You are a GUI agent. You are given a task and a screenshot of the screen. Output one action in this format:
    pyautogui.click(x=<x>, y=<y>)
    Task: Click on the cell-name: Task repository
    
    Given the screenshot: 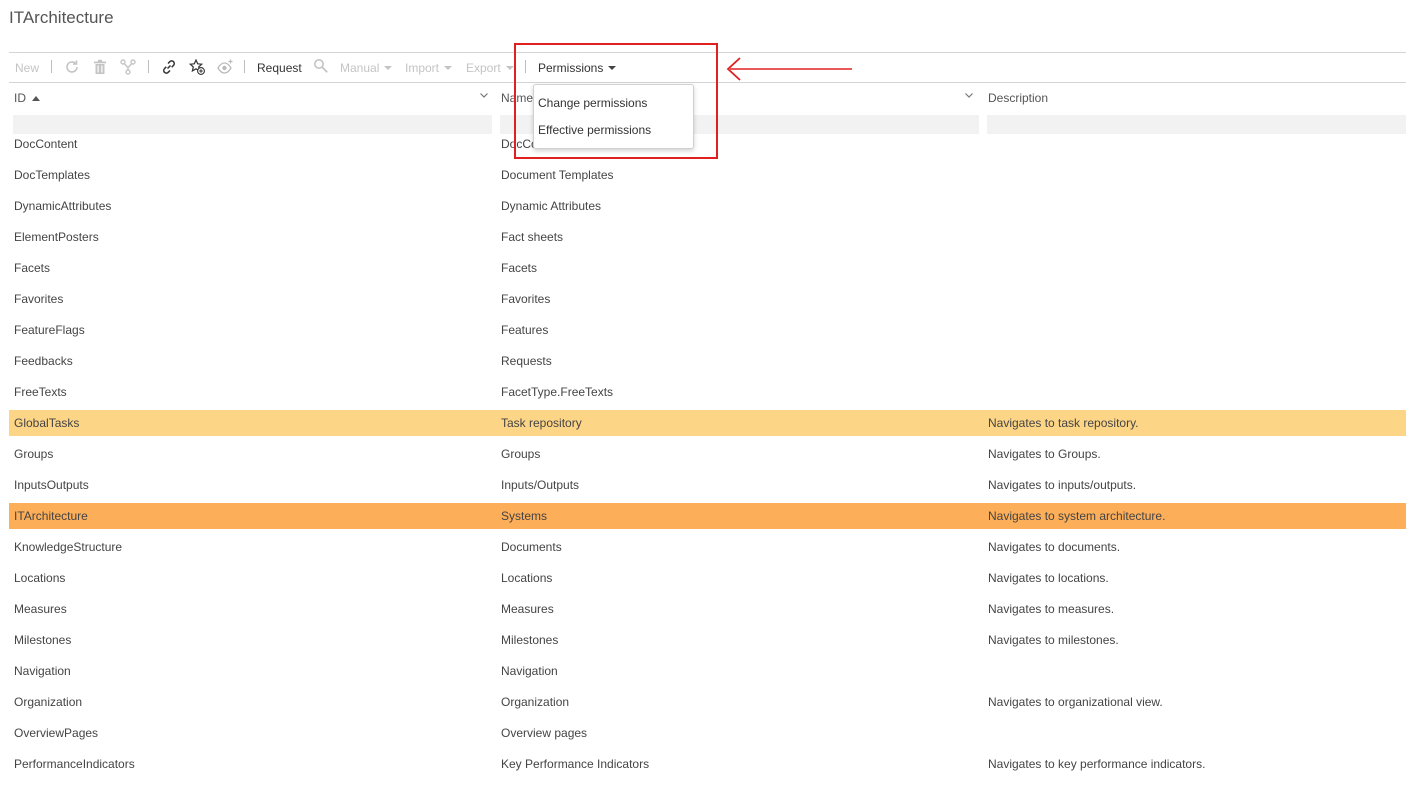 What is the action you would take?
    pyautogui.click(x=541, y=423)
    